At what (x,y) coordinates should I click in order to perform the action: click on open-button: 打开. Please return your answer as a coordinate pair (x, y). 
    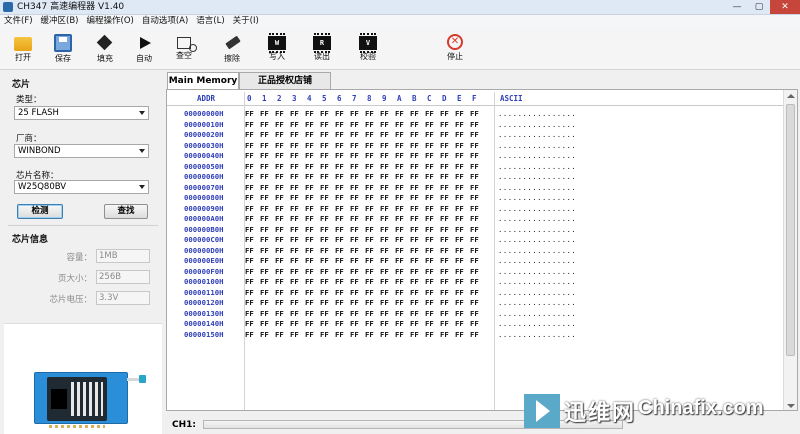
    Looking at the image, I should click on (23, 49).